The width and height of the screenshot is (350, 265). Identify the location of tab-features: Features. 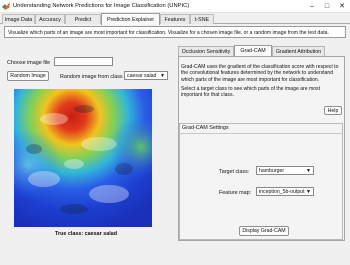
(175, 19).